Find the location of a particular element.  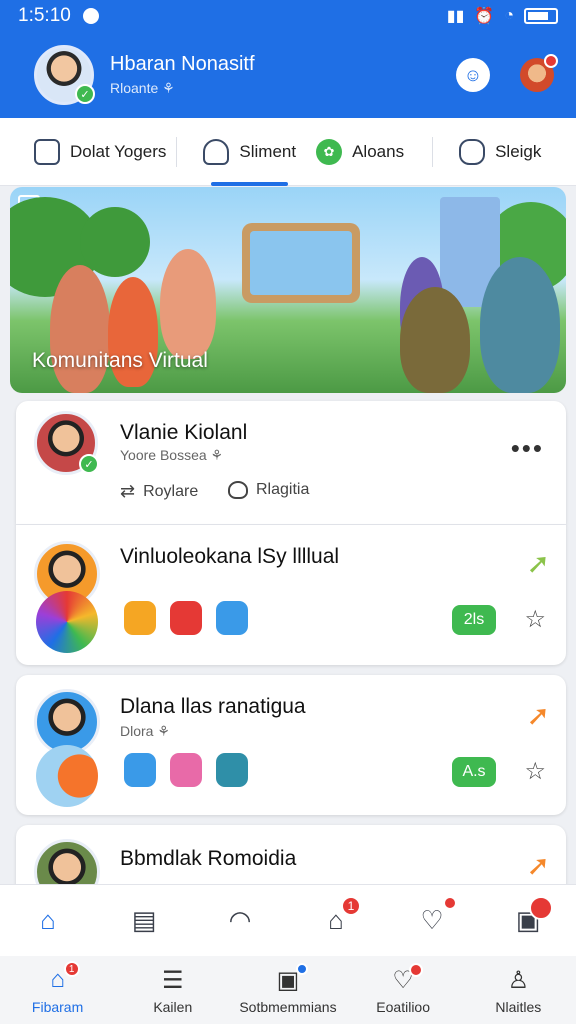

item-title: Bbmdlak Romoidia is located at coordinates (208, 858).